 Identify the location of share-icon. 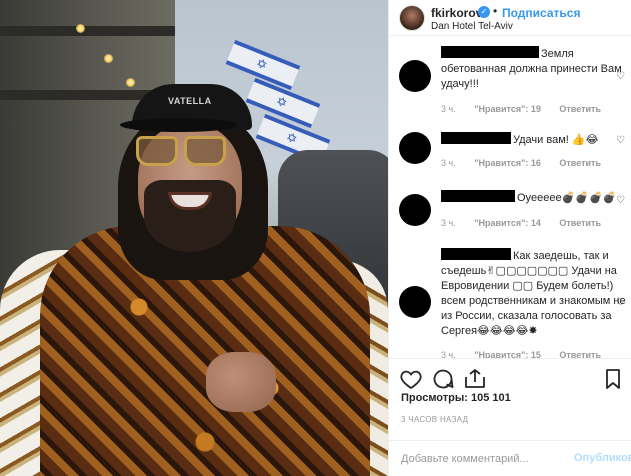
(475, 379).